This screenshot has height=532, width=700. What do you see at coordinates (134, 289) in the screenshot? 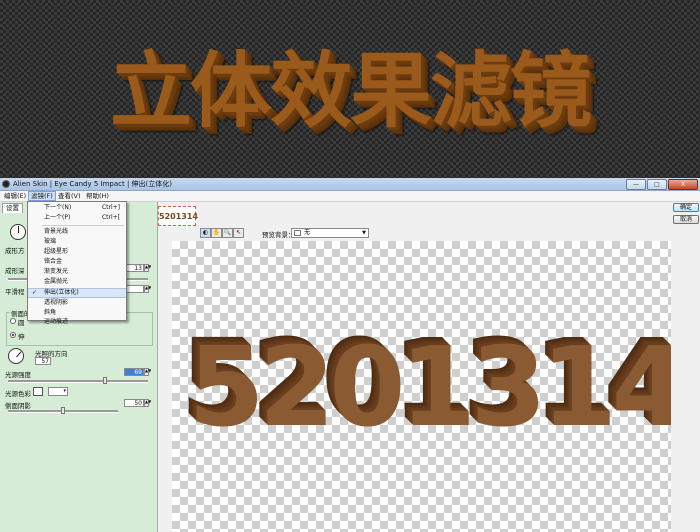
I see `smoothness-input` at bounding box center [134, 289].